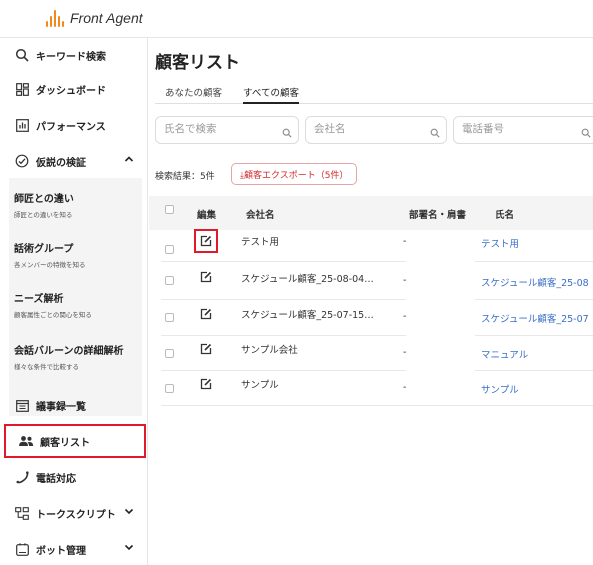  Describe the element at coordinates (193, 94) in the screenshot. I see `tab-your-customers: あなたの顧客` at that location.